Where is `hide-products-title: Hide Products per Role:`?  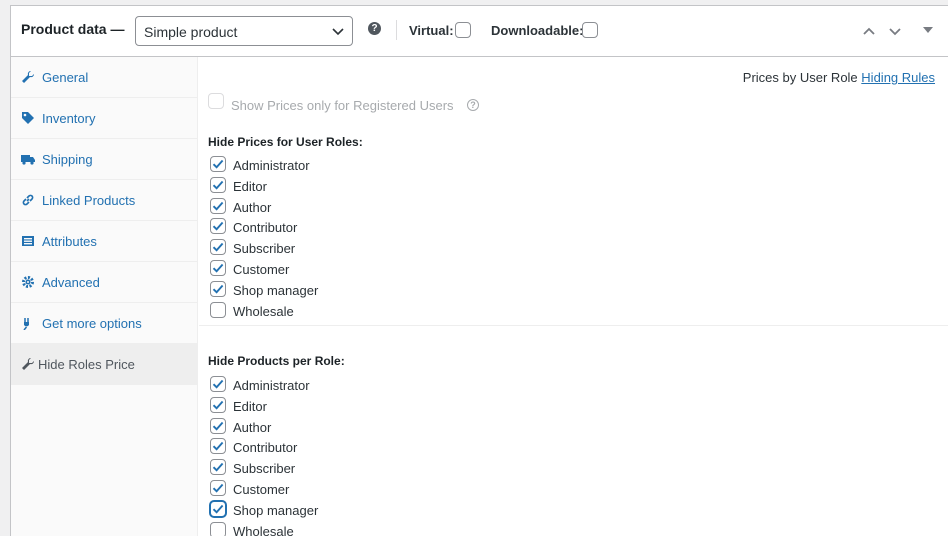
hide-products-title: Hide Products per Role: is located at coordinates (276, 361).